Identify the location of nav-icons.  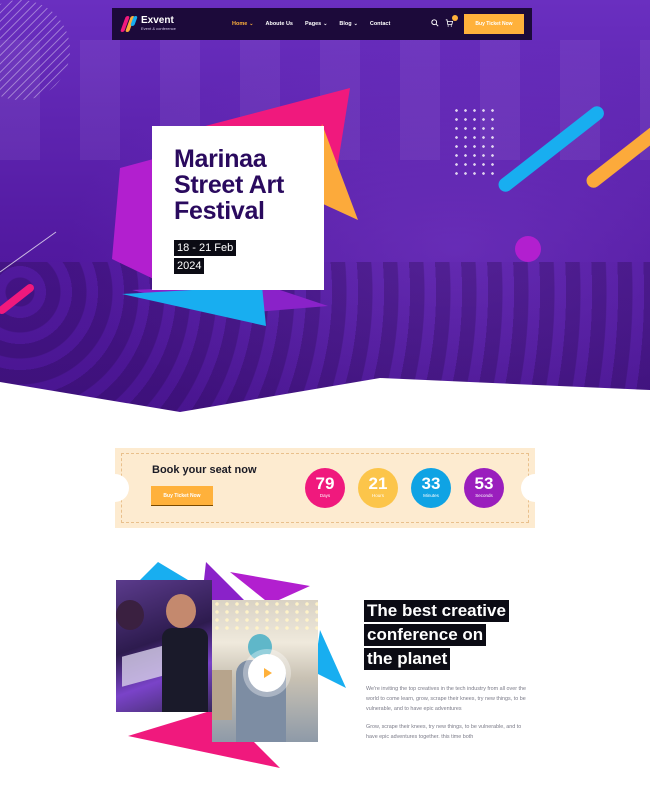
(444, 22).